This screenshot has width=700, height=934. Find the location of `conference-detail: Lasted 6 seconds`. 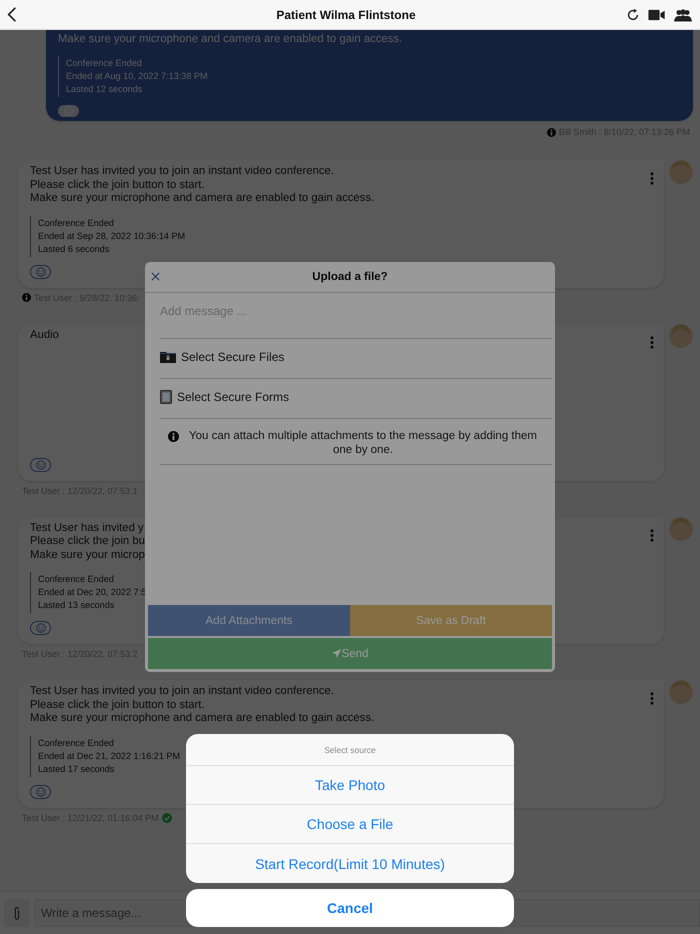

conference-detail: Lasted 6 seconds is located at coordinates (74, 249).